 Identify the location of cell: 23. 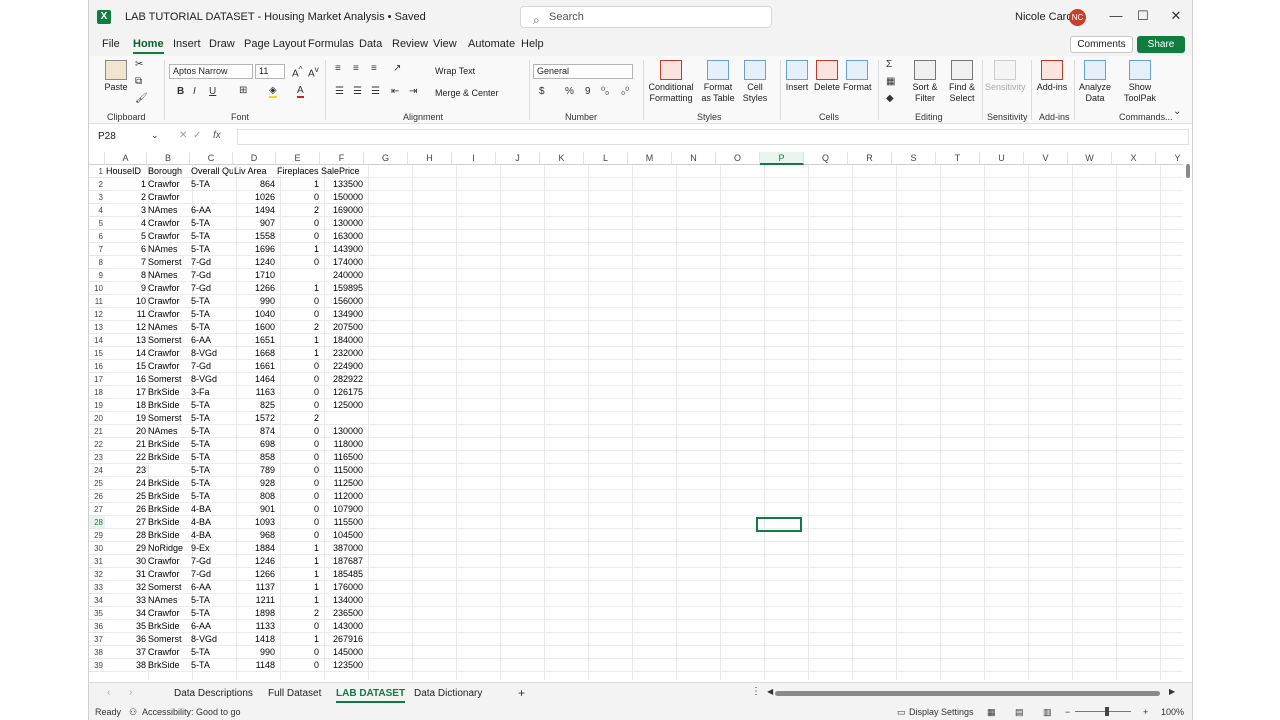
(126, 470).